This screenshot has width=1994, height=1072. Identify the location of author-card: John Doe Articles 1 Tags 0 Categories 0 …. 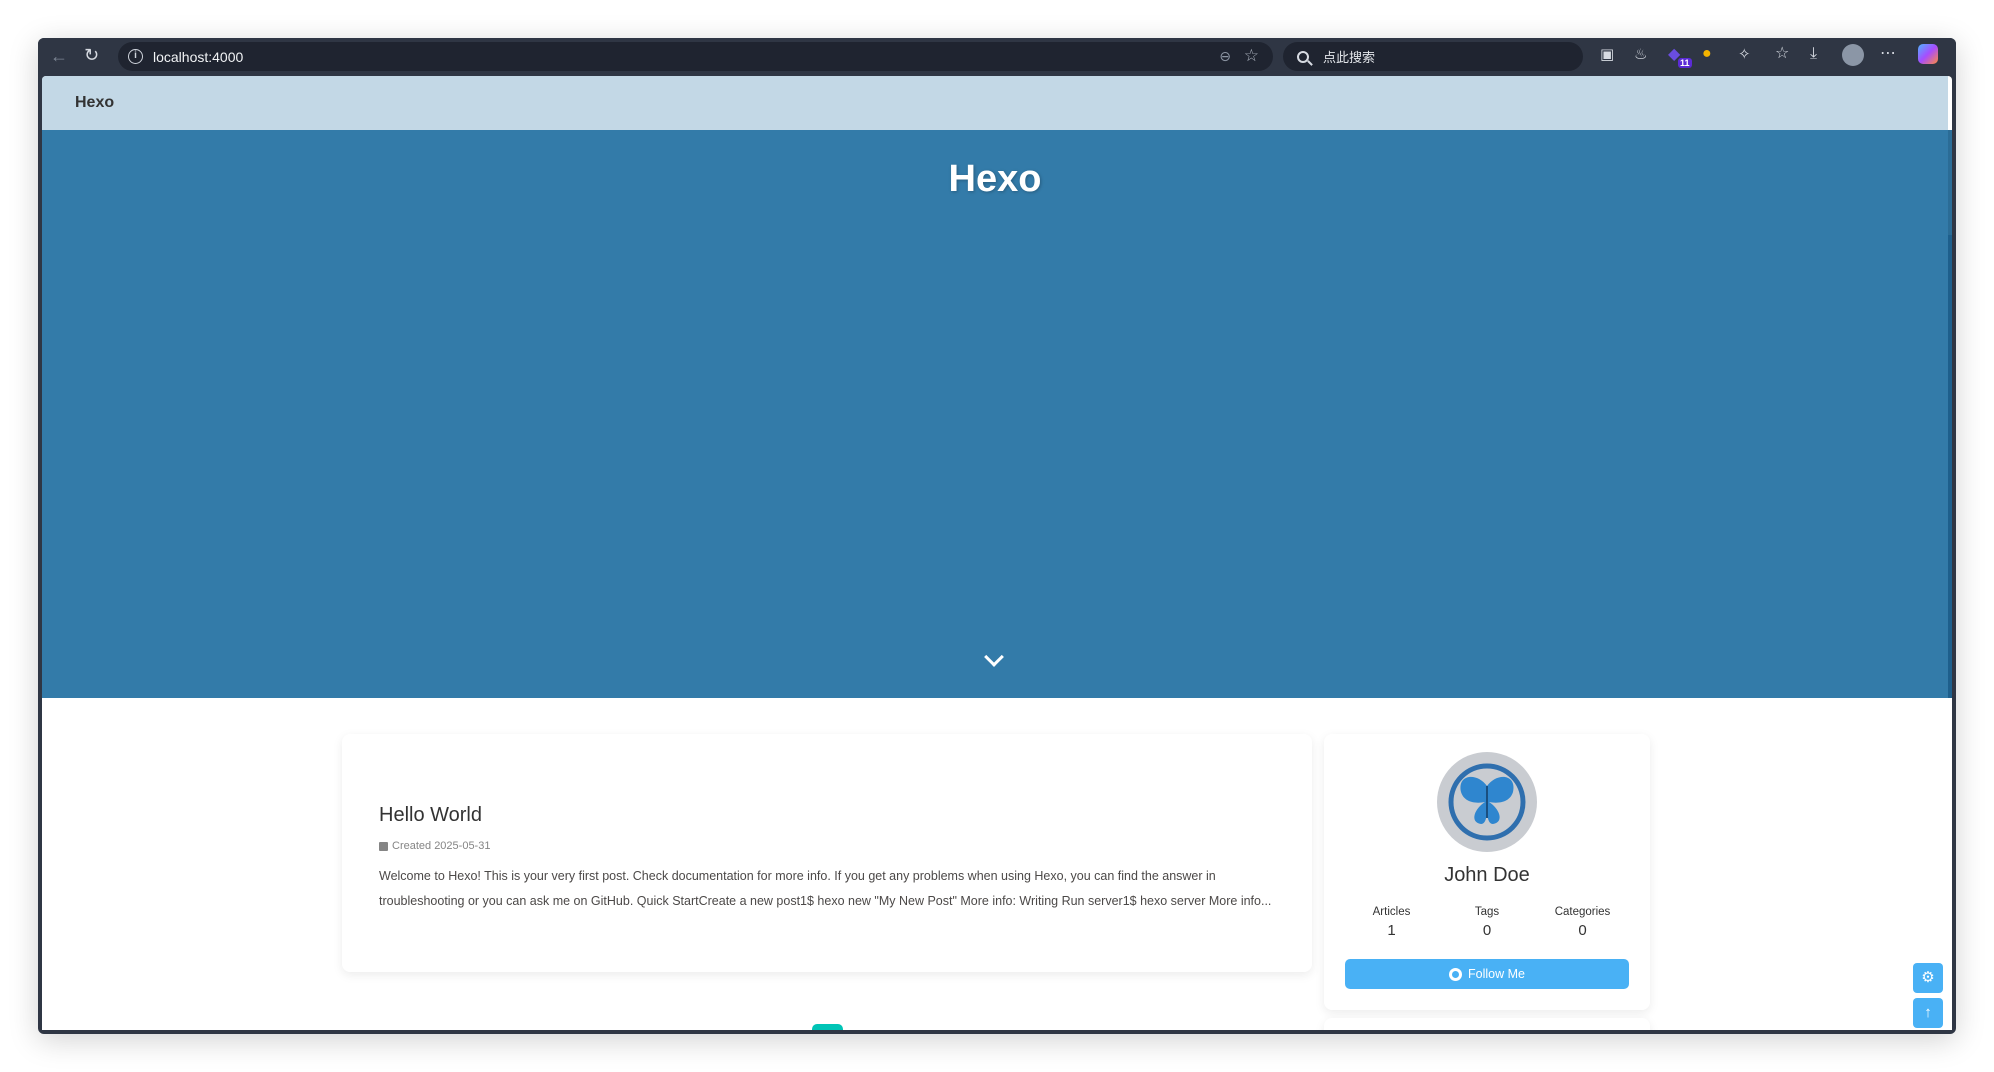
(1487, 872).